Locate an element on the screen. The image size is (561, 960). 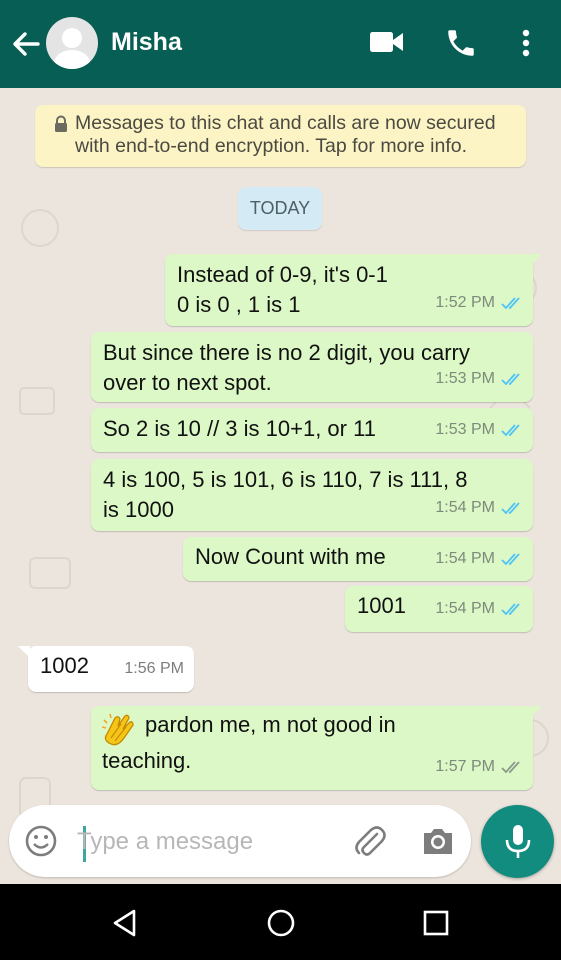
message-text: Now Count with me is located at coordinates (290, 556).